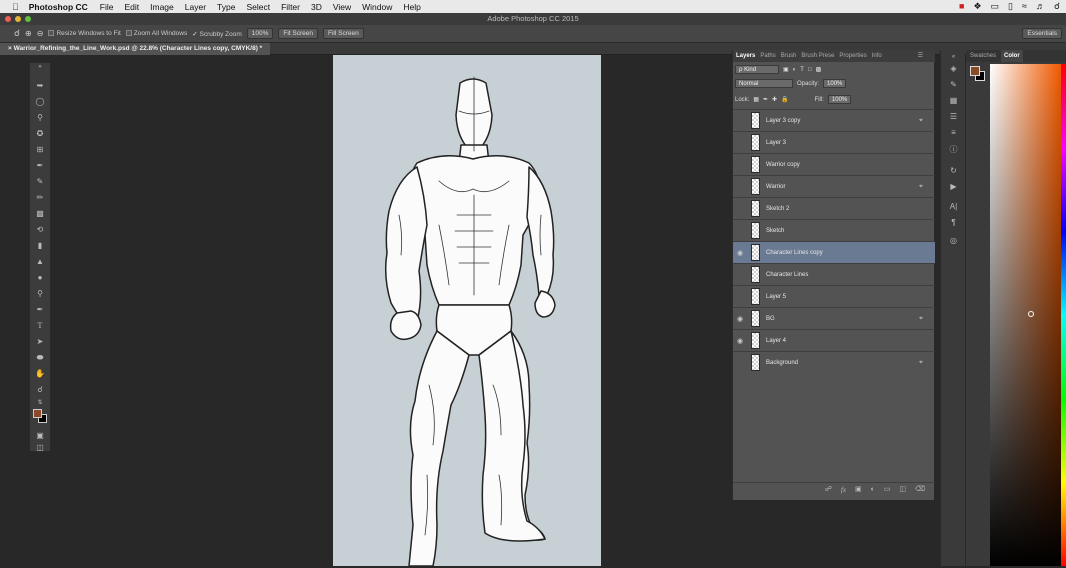 Image resolution: width=1066 pixels, height=568 pixels. I want to click on layer-name: Character Lines copy, so click(794, 253).